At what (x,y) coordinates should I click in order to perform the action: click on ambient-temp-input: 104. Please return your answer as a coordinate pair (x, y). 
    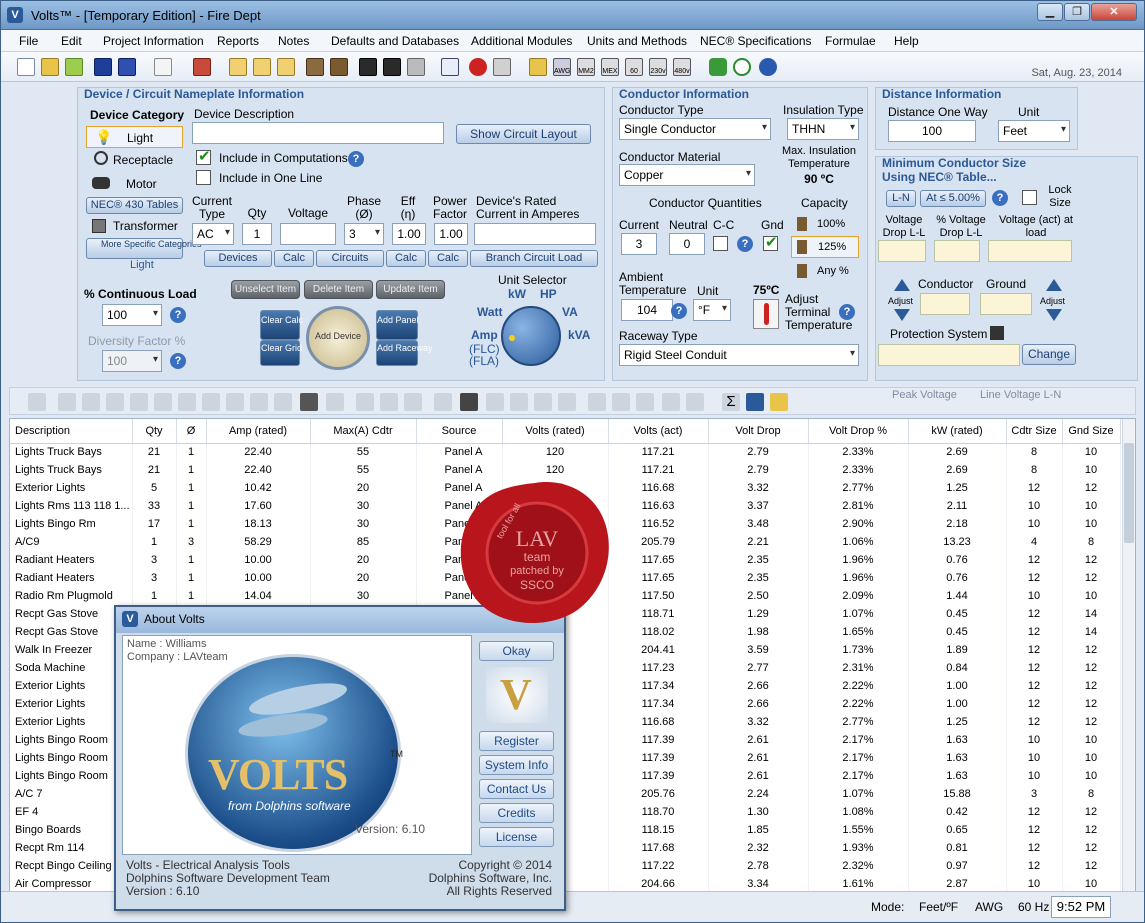
    Looking at the image, I should click on (647, 310).